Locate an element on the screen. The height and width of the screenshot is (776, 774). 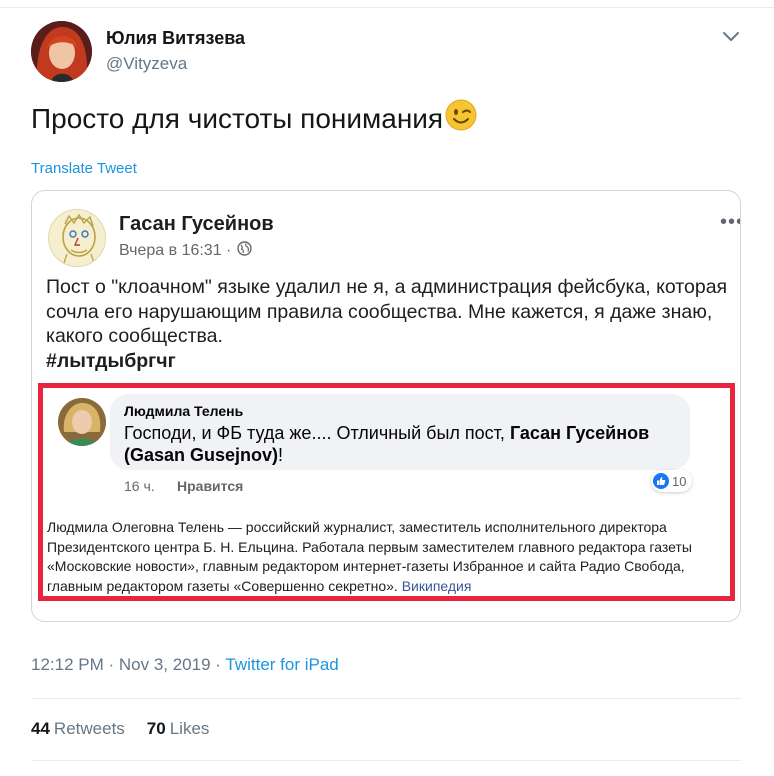
tweet-time: 12:12 PM is located at coordinates (67, 664).